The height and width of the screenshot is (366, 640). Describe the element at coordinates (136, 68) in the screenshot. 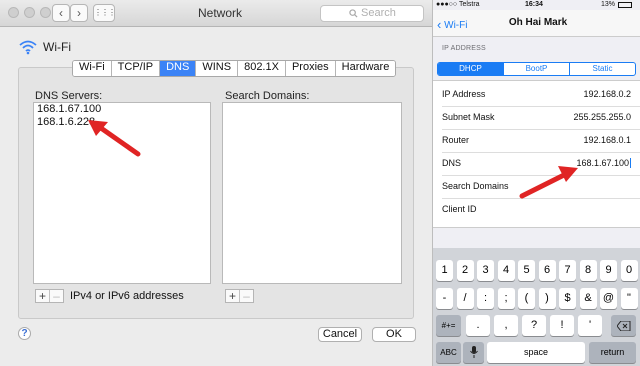

I see `tab-tcpip: TCP/IP` at that location.